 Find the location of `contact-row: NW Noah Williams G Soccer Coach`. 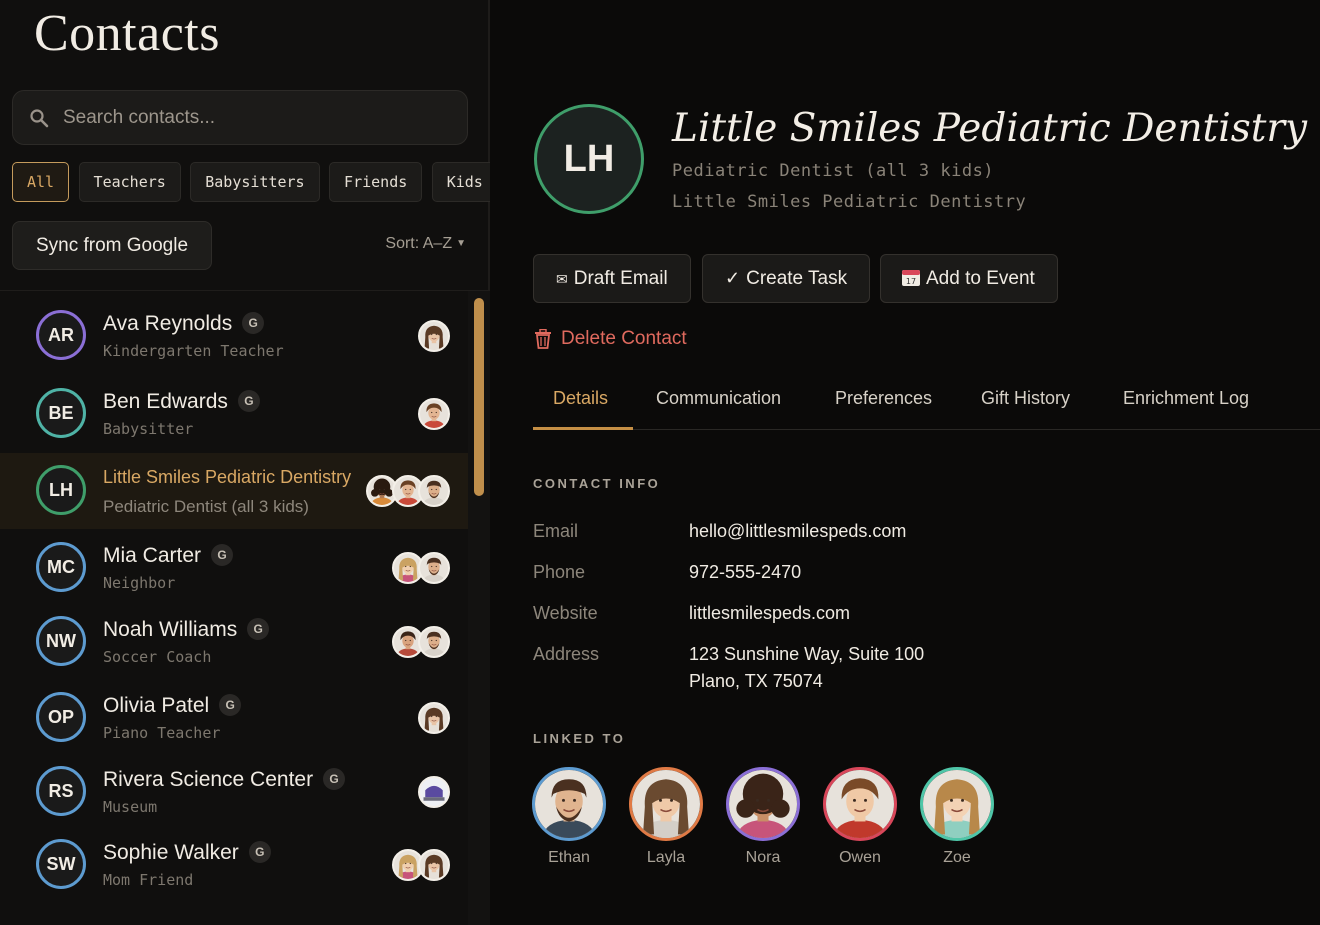

contact-row: NW Noah Williams G Soccer Coach is located at coordinates (234, 642).